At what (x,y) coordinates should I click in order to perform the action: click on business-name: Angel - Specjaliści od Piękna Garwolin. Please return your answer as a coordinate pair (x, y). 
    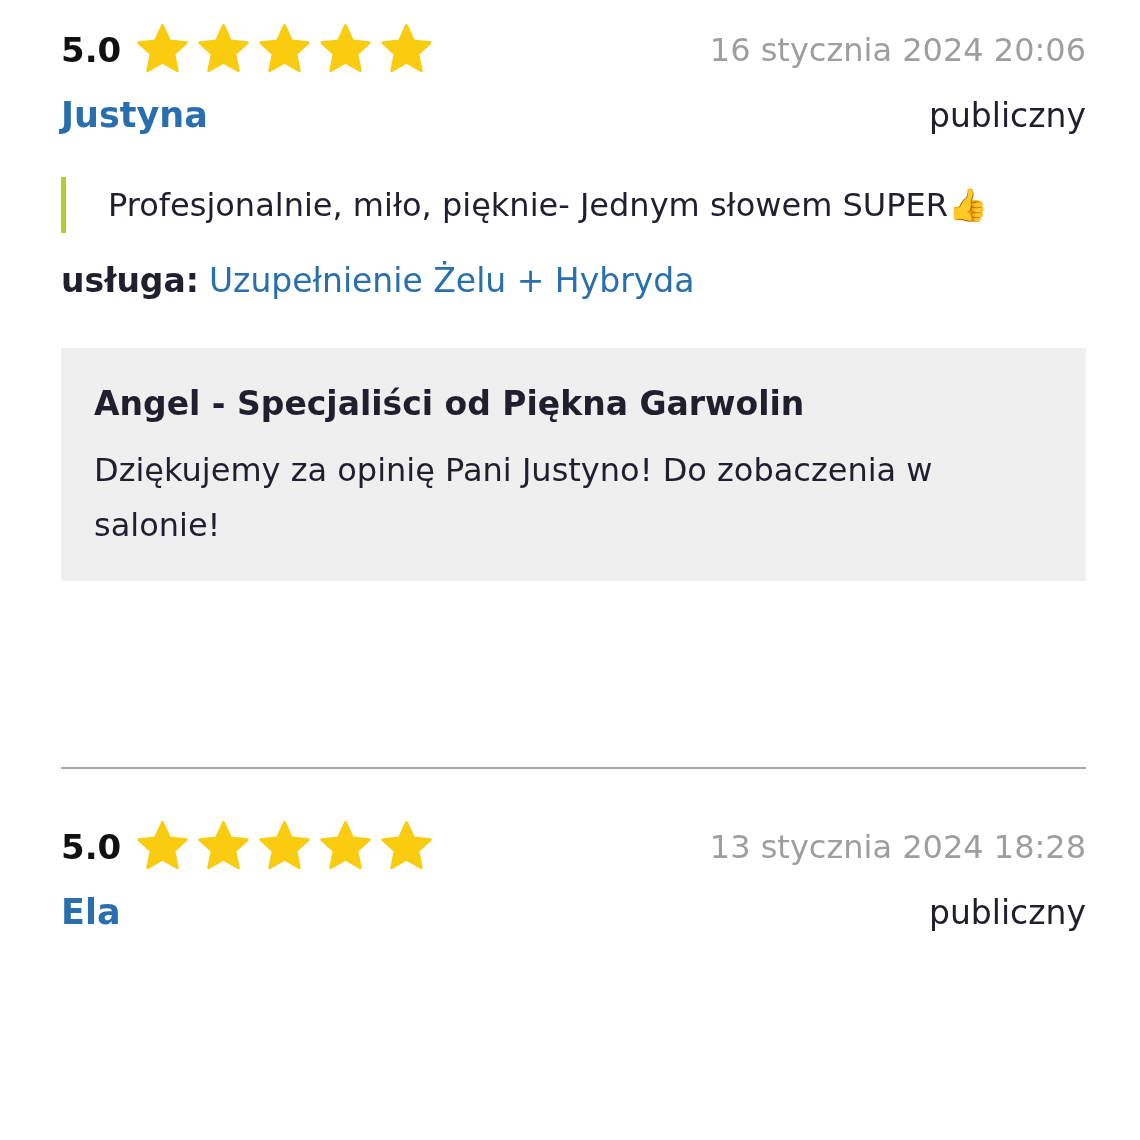
    Looking at the image, I should click on (450, 403).